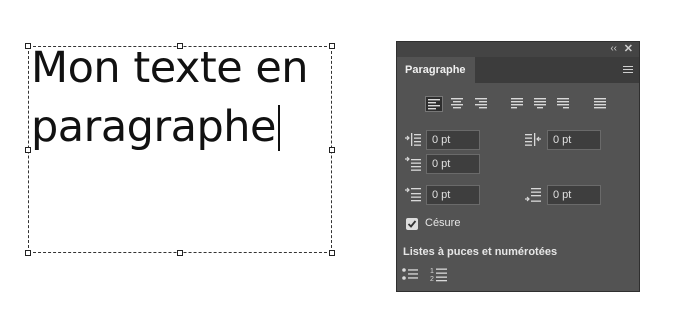  I want to click on svg-text: 2, so click(432, 279).